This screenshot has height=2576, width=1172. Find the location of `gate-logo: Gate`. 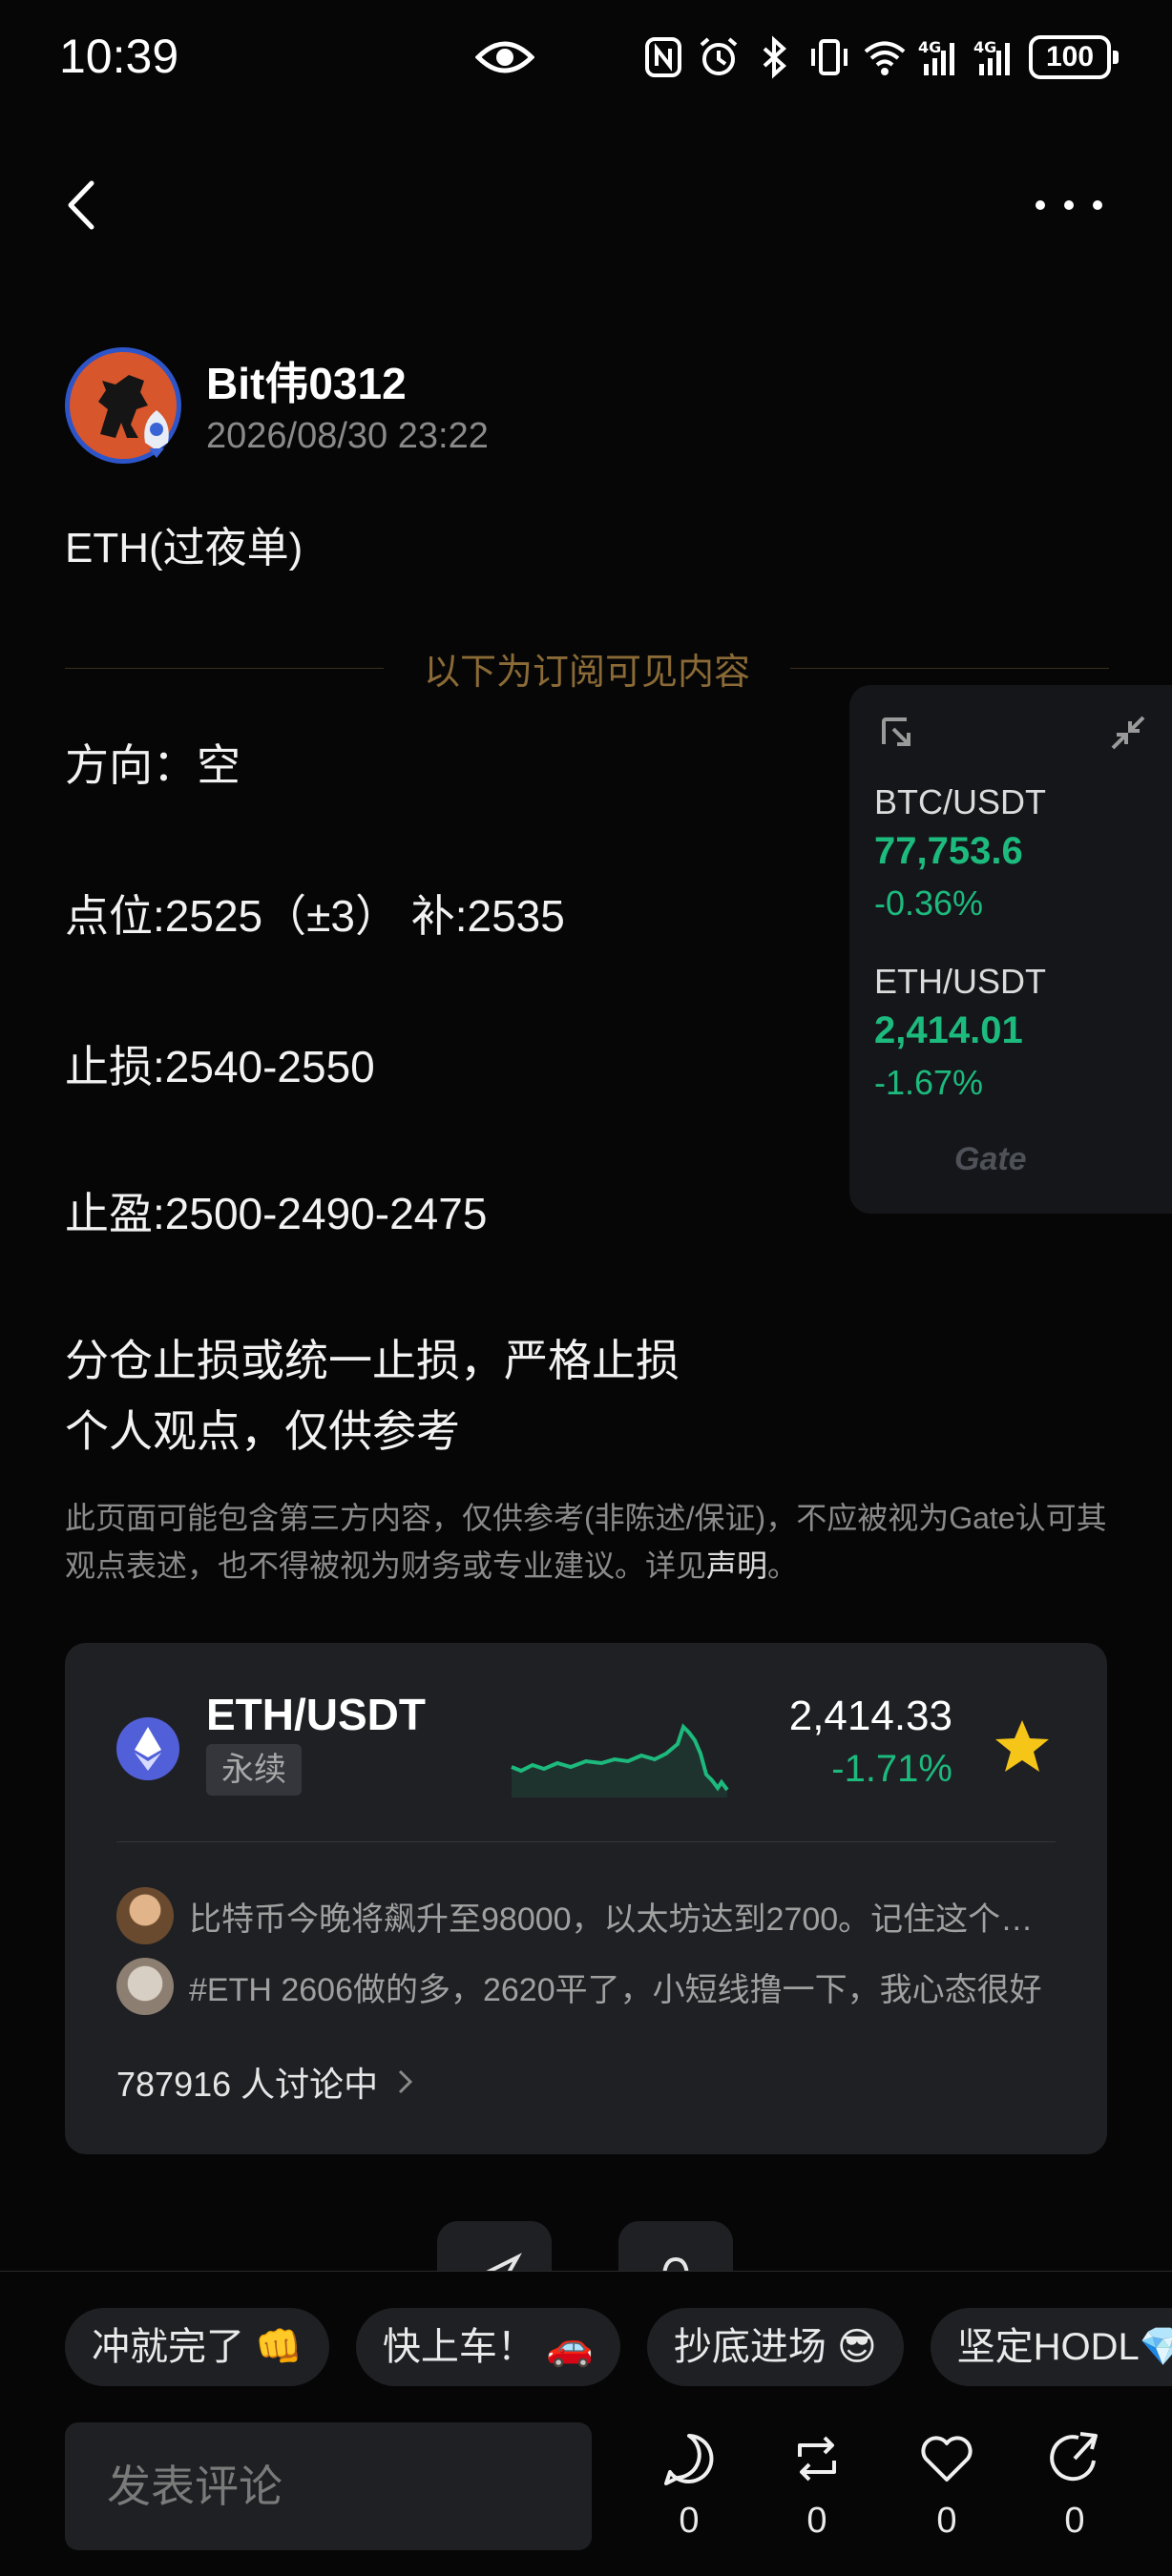

gate-logo: Gate is located at coordinates (991, 1159).